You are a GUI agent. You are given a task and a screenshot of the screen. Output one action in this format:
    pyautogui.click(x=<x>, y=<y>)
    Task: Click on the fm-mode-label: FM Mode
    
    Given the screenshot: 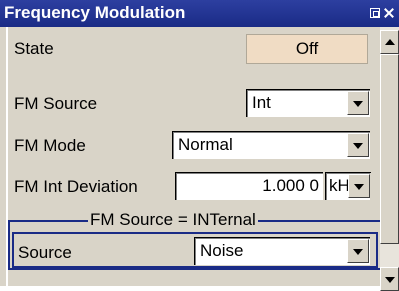 What is the action you would take?
    pyautogui.click(x=50, y=145)
    